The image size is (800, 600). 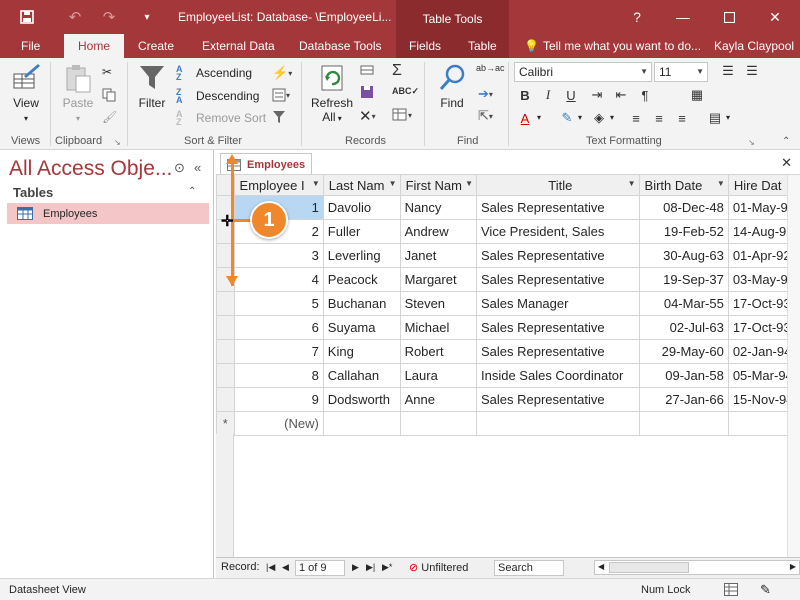 I want to click on column-header: Birth Date ▼, so click(x=683, y=185).